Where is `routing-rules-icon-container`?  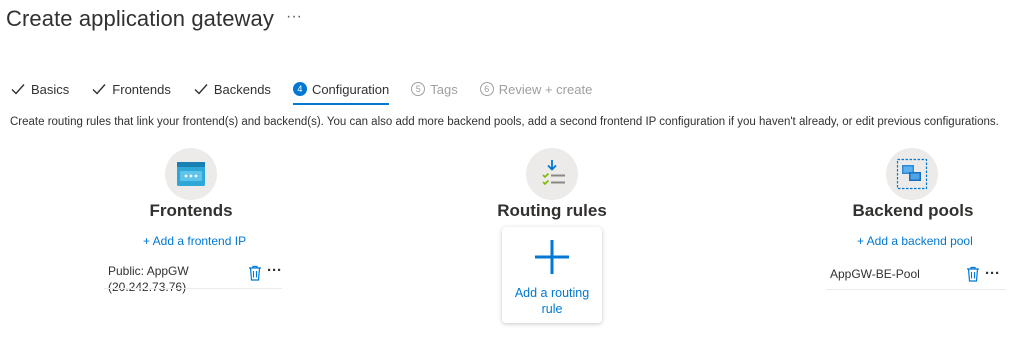 routing-rules-icon-container is located at coordinates (552, 174).